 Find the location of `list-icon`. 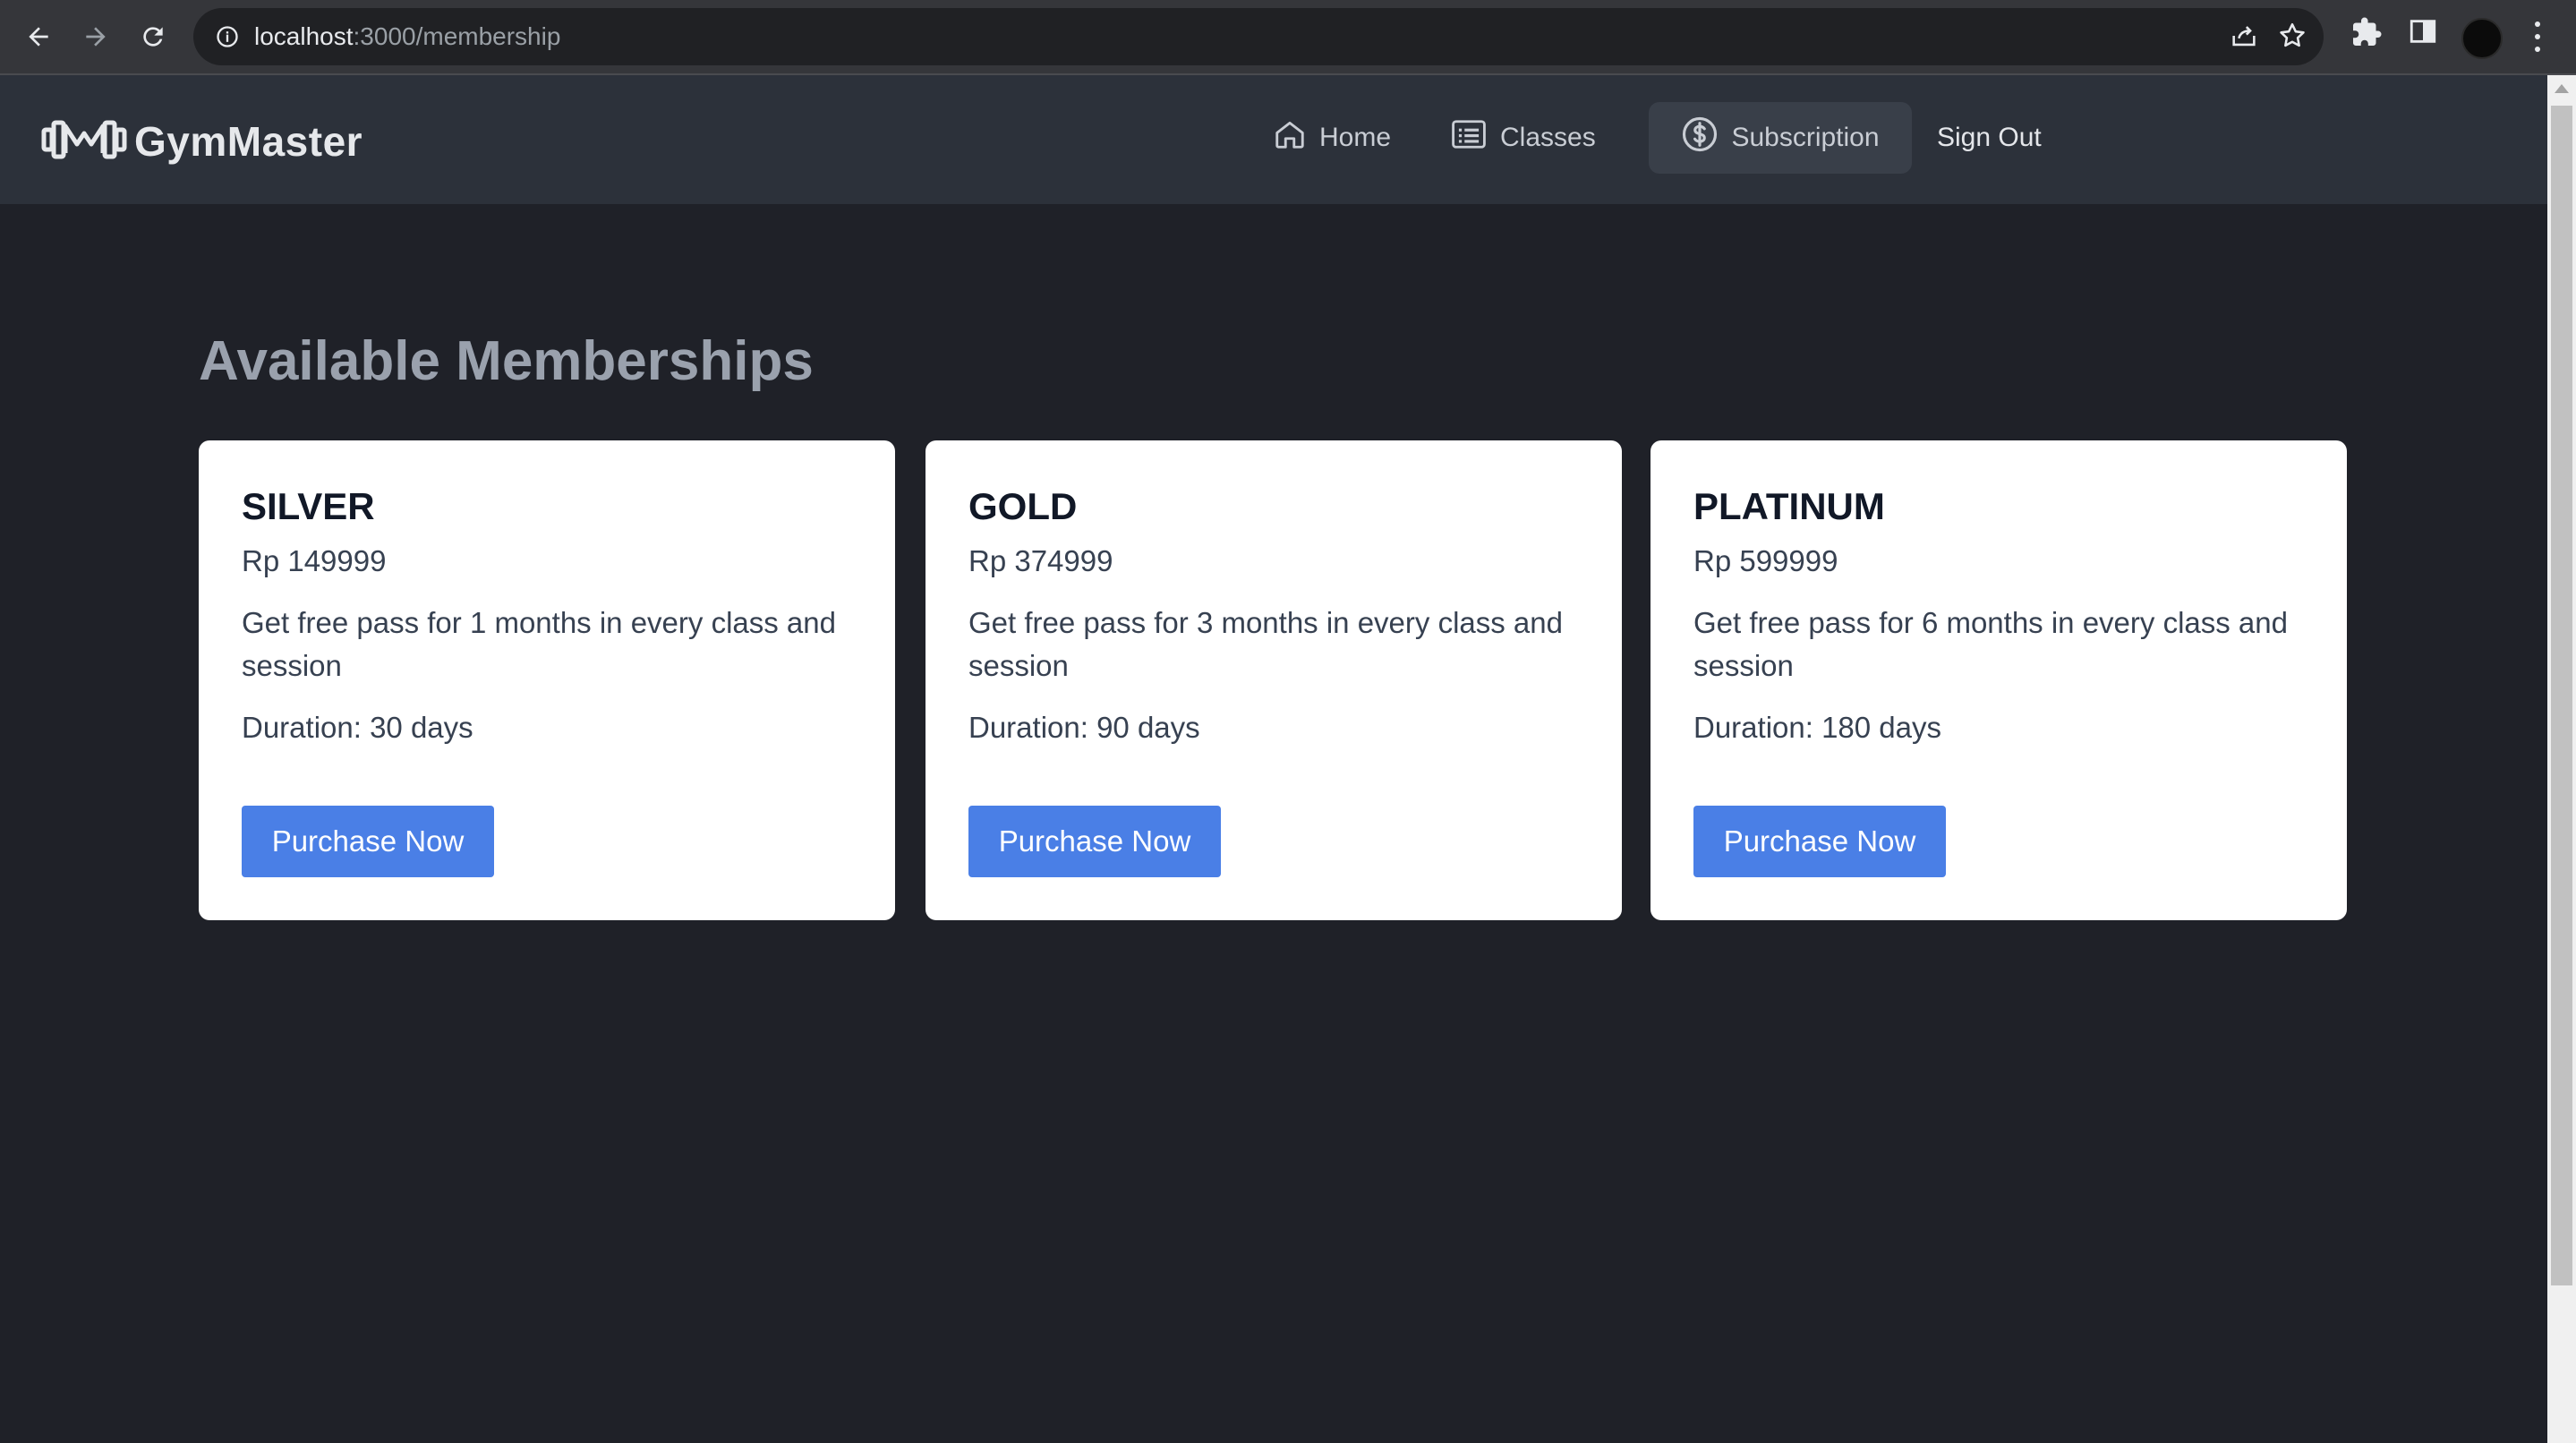

list-icon is located at coordinates (1469, 137).